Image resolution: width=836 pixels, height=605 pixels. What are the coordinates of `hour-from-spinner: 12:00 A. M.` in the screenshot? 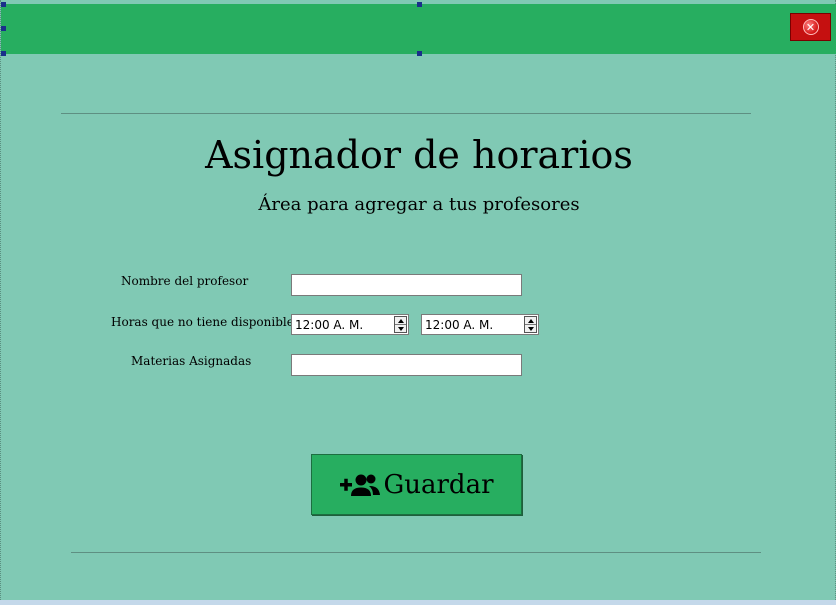 It's located at (350, 324).